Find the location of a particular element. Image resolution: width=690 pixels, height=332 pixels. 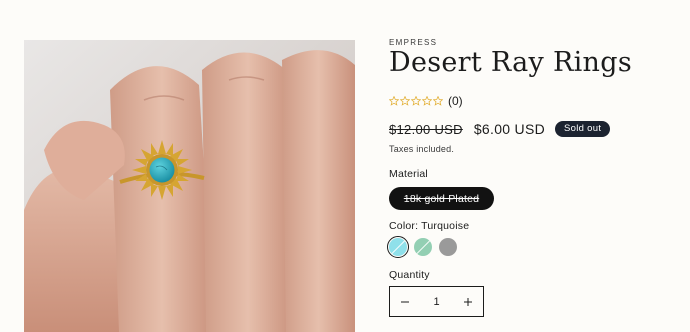

swatch-green is located at coordinates (423, 247).